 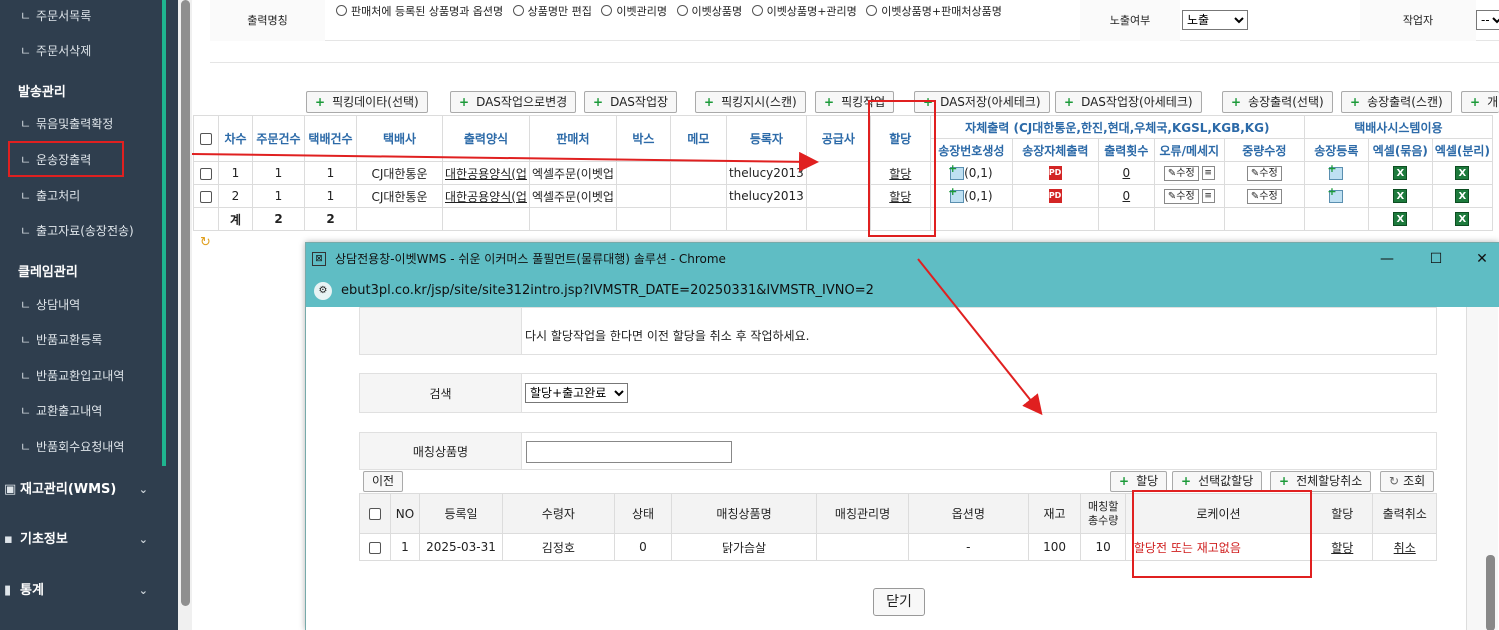 What do you see at coordinates (441, 451) in the screenshot?
I see `match-name-label: 매칭상품명` at bounding box center [441, 451].